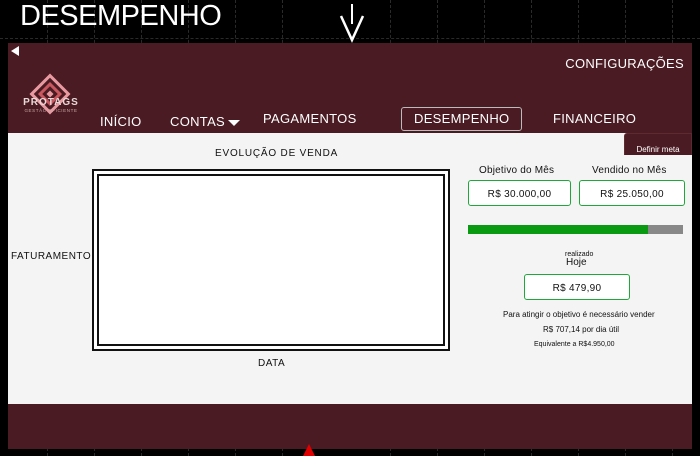 Image resolution: width=700 pixels, height=456 pixels. What do you see at coordinates (15, 51) in the screenshot?
I see `back-arrow-icon` at bounding box center [15, 51].